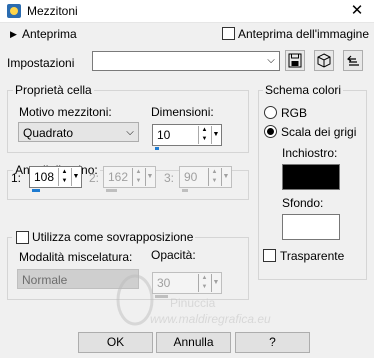 This screenshot has height=358, width=374. I want to click on overlay-title-bg: Utilizza come sovrapposizione, so click(104, 237).